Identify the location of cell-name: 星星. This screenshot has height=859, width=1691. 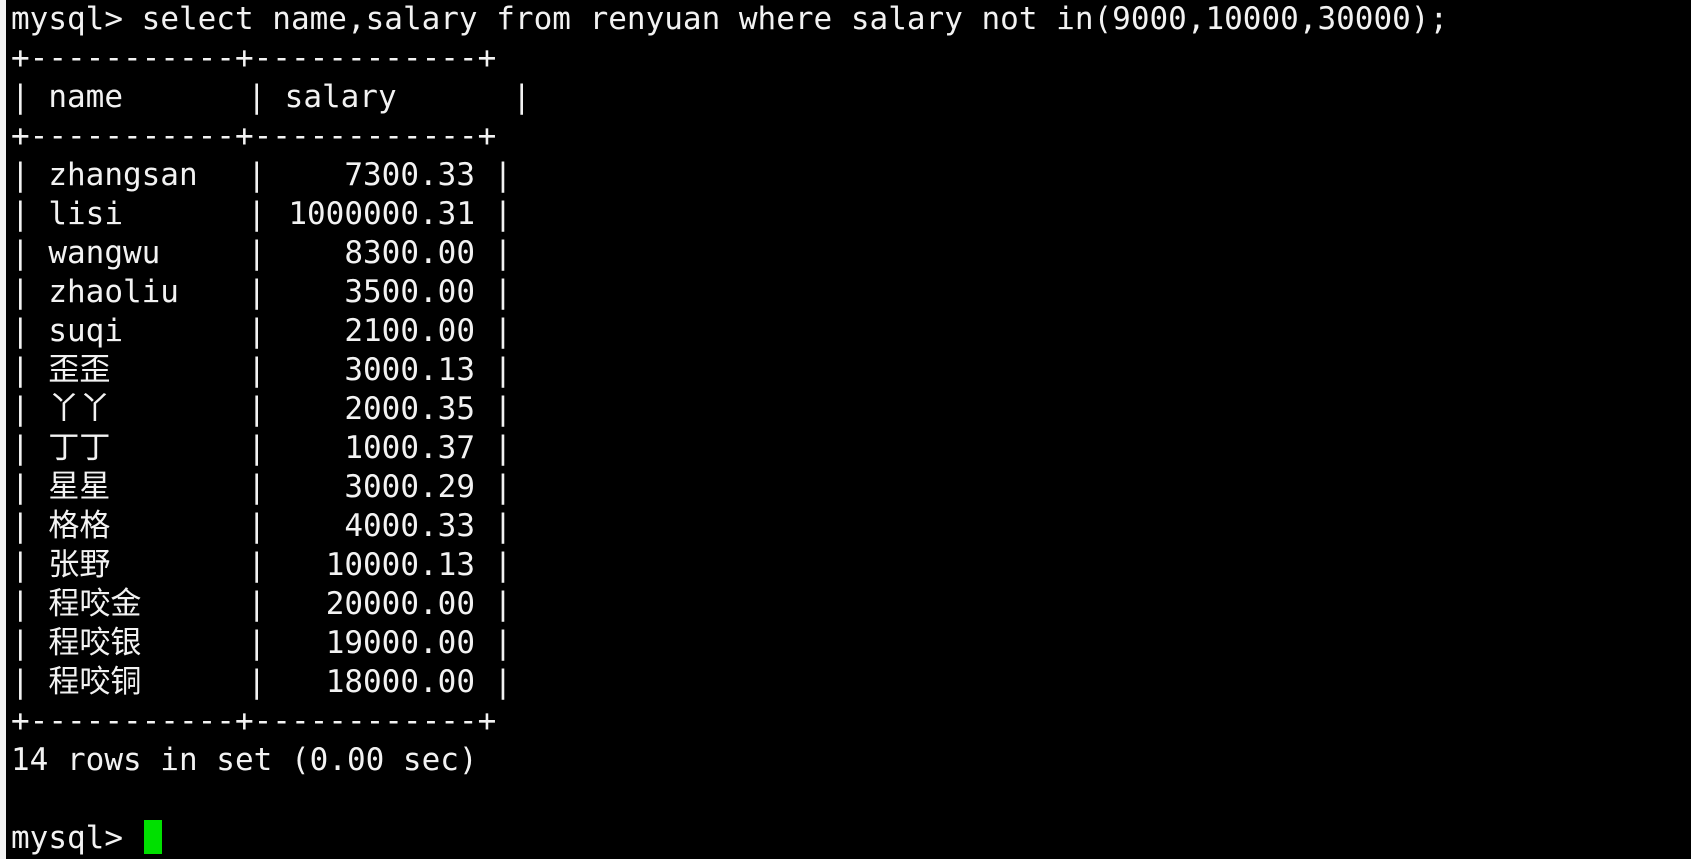
(79, 487).